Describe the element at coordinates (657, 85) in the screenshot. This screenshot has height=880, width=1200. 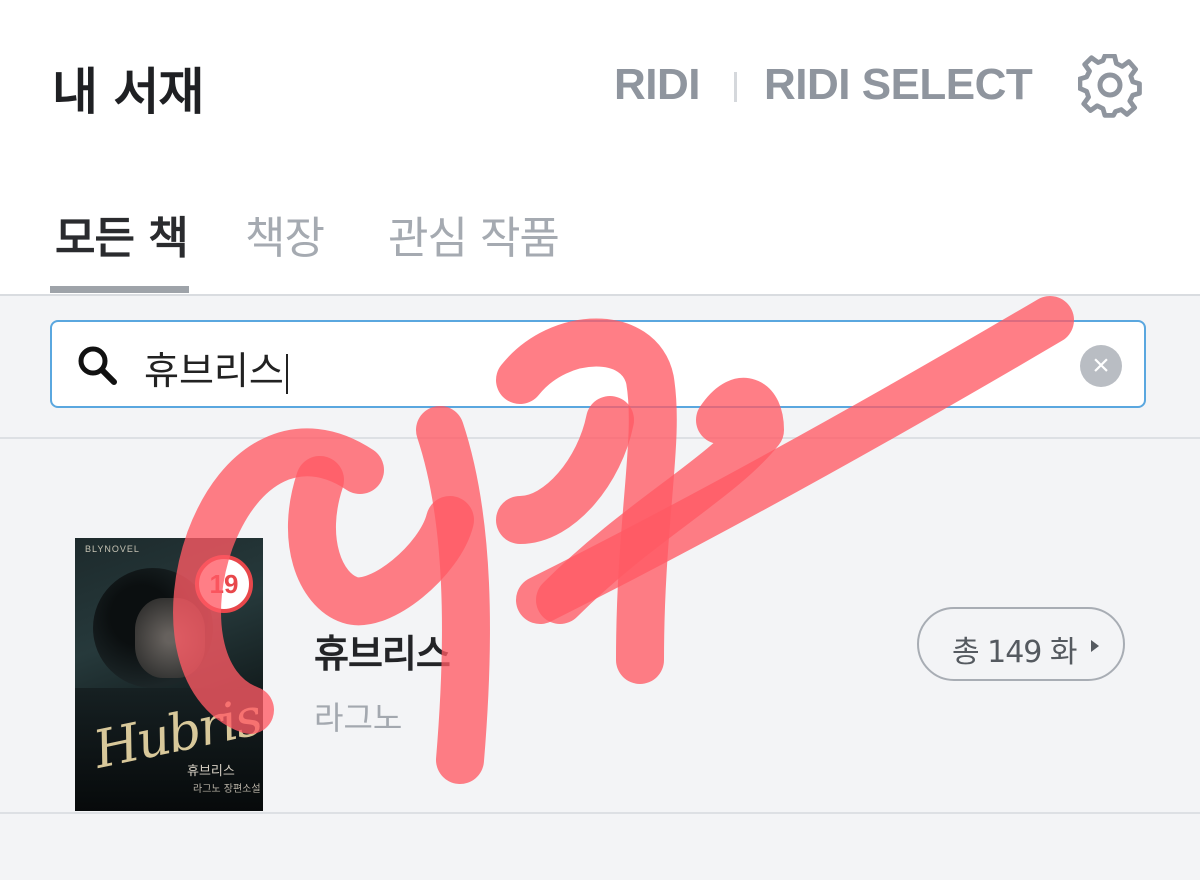
I see `ridi-link: RIDI` at that location.